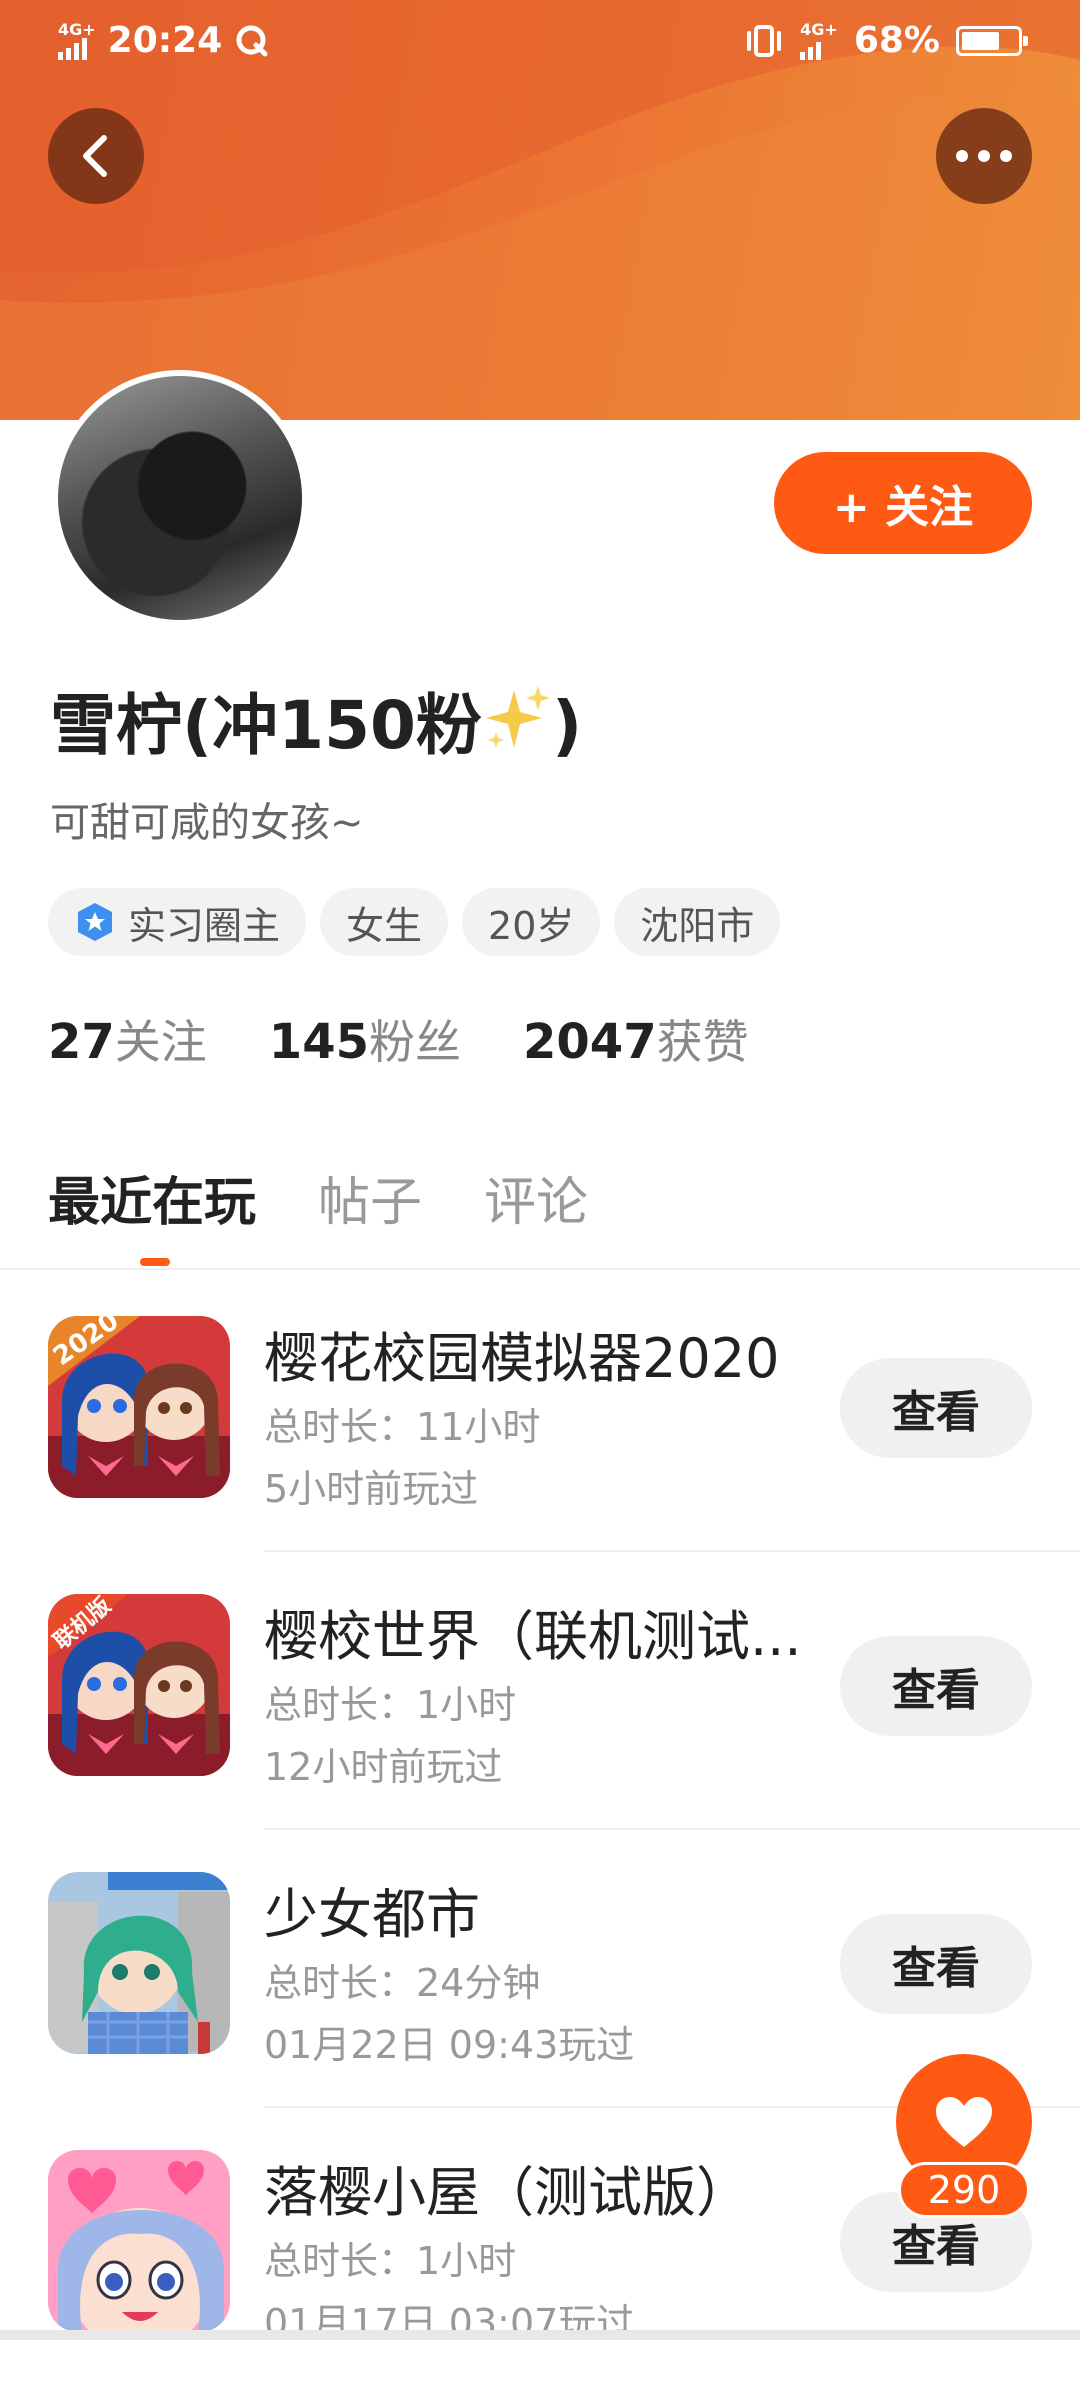 The image size is (1080, 2386). What do you see at coordinates (531, 925) in the screenshot?
I see `tag-label: 20岁` at bounding box center [531, 925].